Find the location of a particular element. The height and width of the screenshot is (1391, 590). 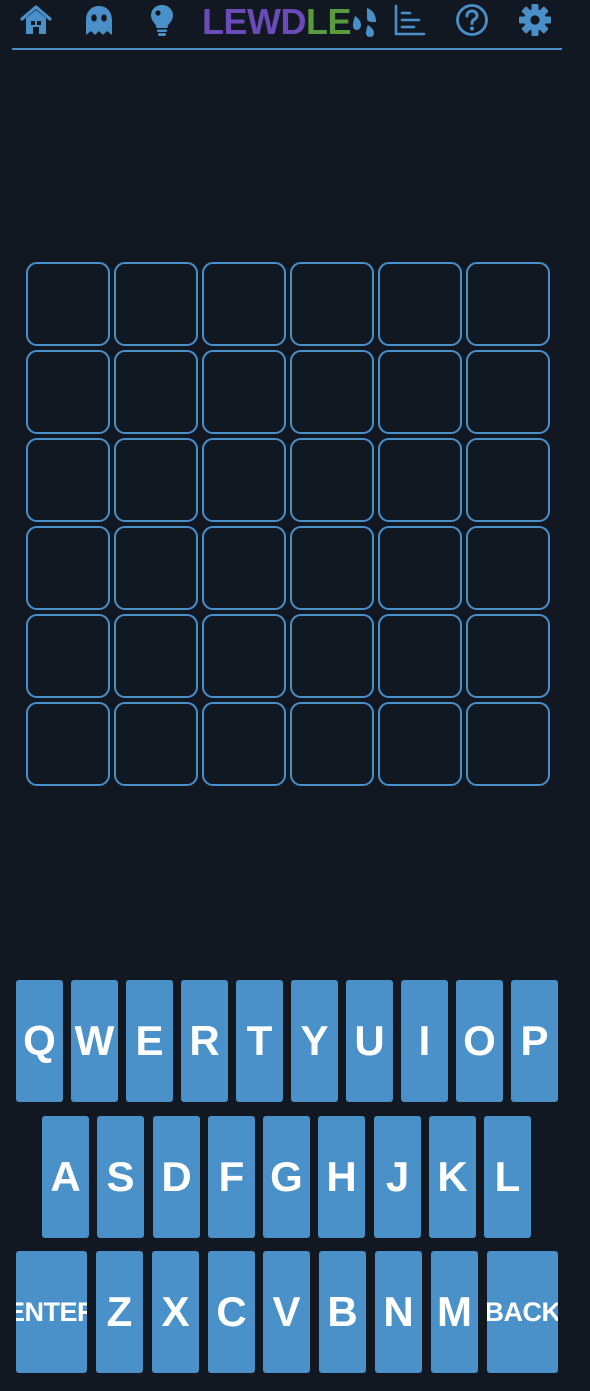

key-i: I is located at coordinates (424, 1041).